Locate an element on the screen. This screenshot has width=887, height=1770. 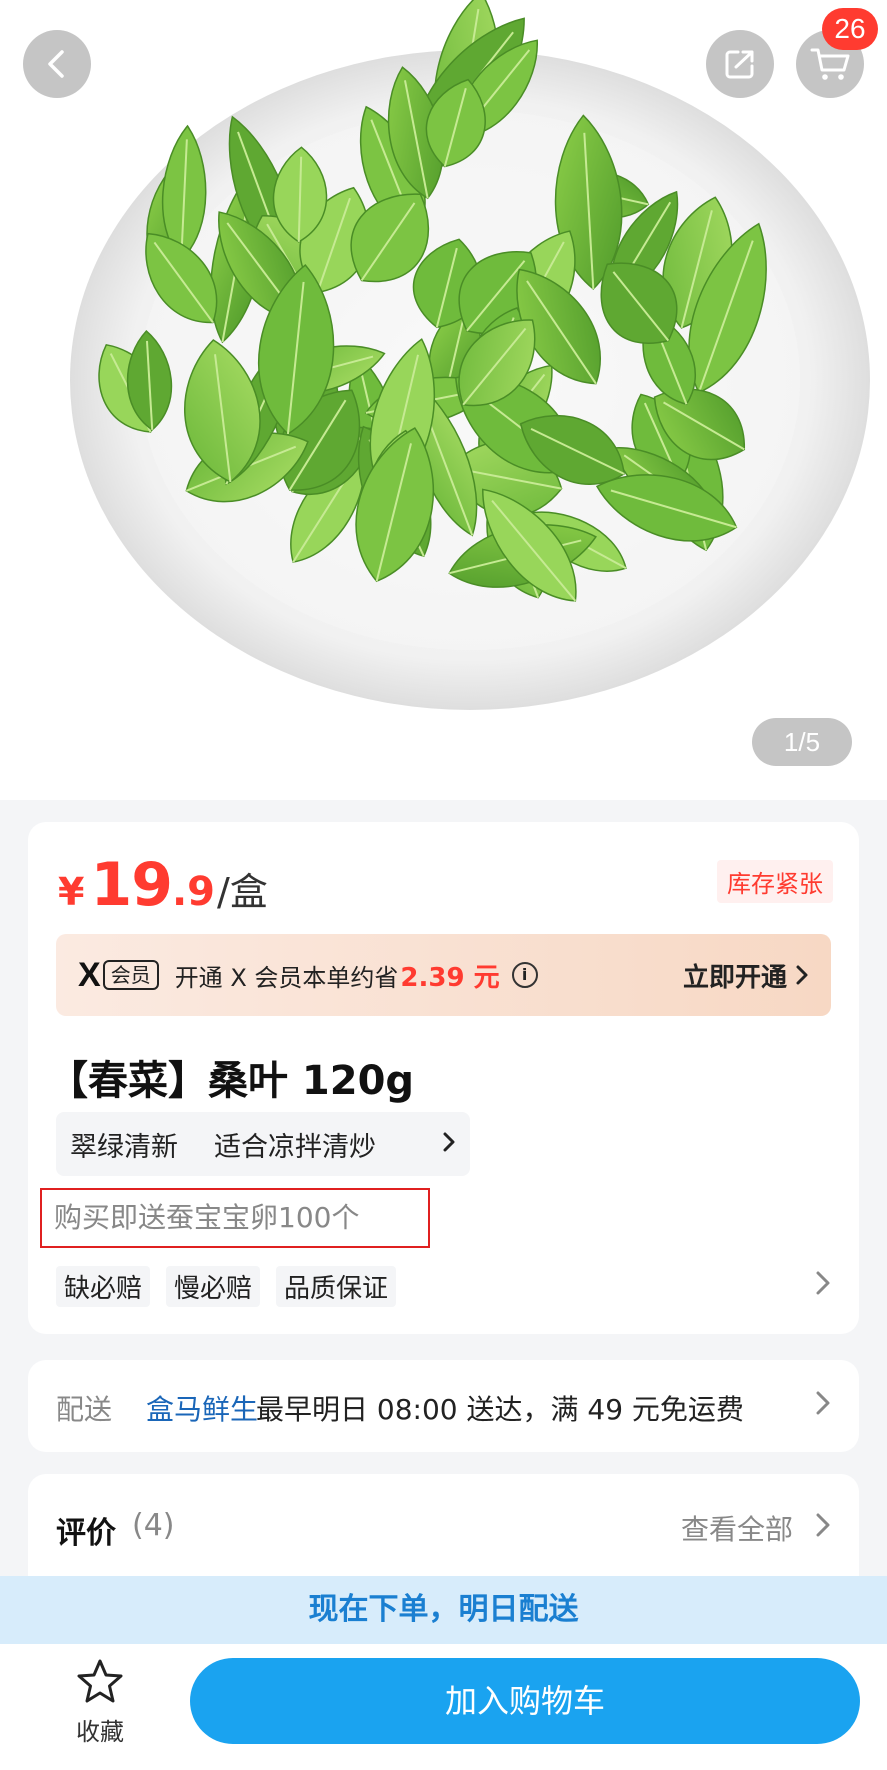
product-tags: 翠绿清新 适合凉拌清炒 is located at coordinates (263, 1144).